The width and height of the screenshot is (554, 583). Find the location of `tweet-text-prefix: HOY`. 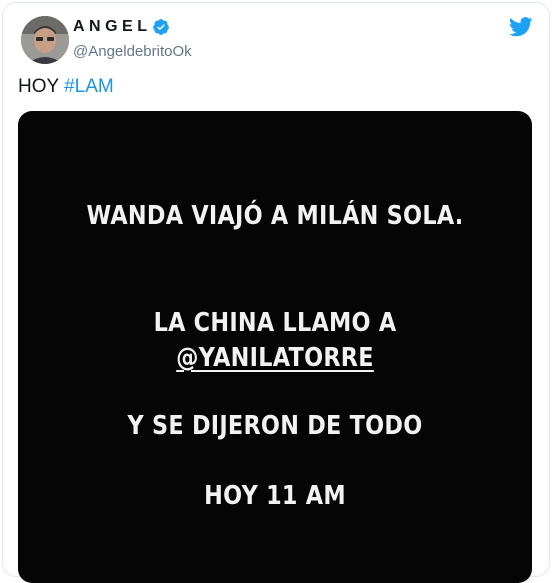

tweet-text-prefix: HOY is located at coordinates (41, 86).